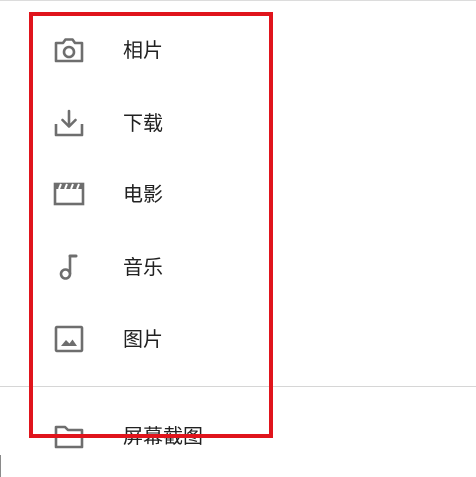 The image size is (476, 477). I want to click on drawer-item-pictures: 图片, so click(152, 339).